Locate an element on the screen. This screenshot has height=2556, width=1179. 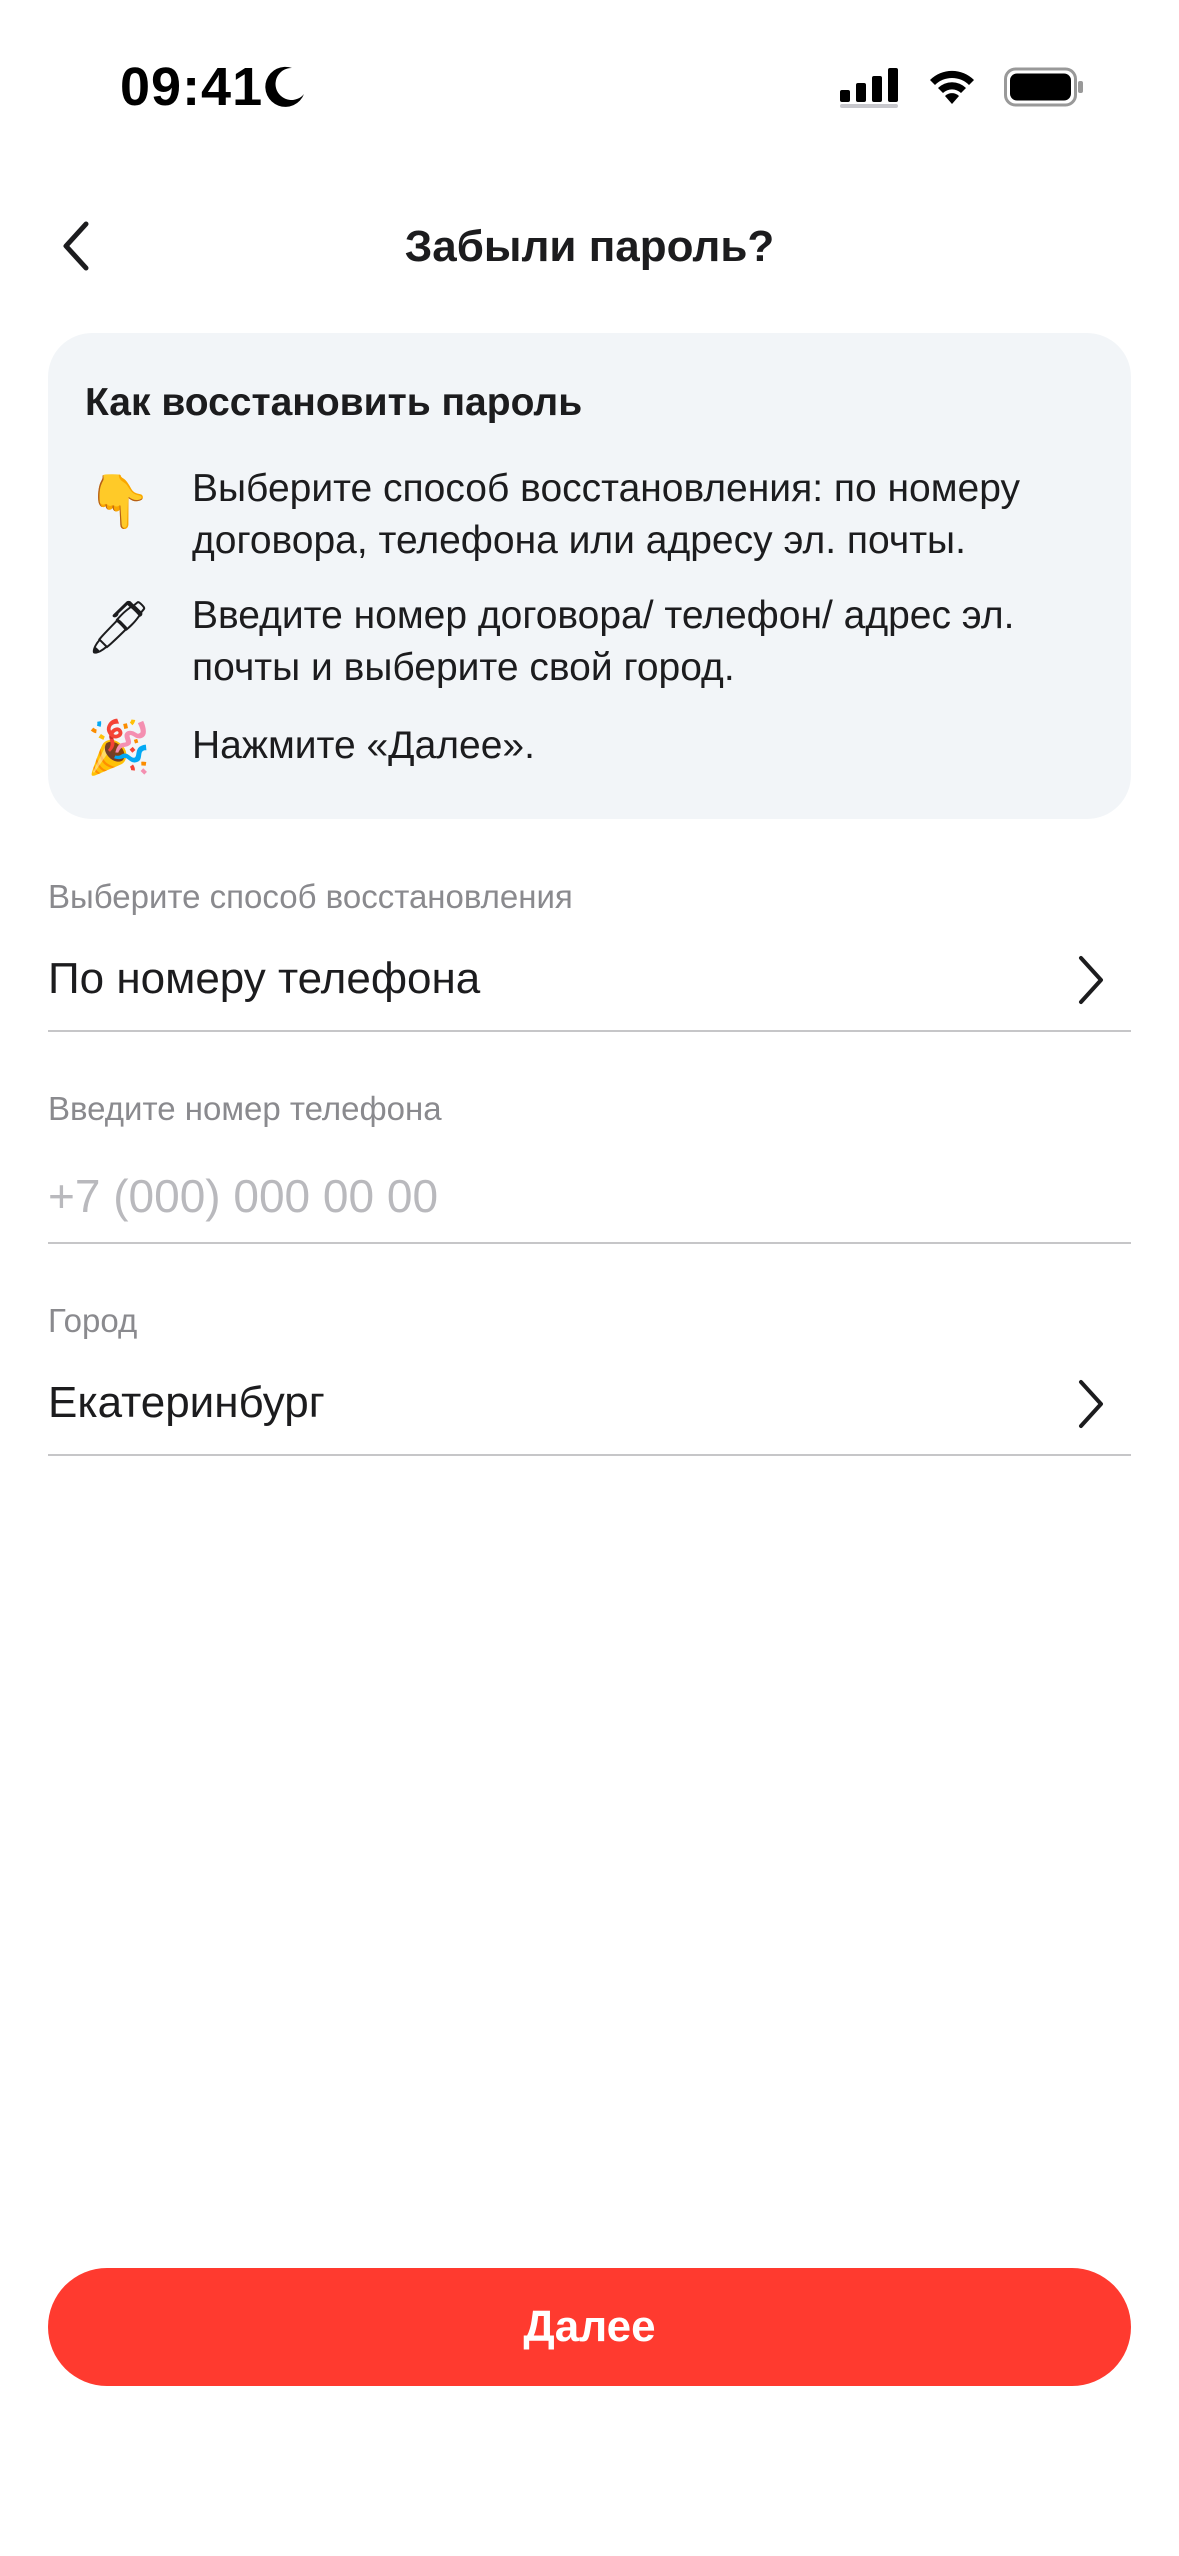
recovery-method-label: Выберите способ восстановления is located at coordinates (310, 896).